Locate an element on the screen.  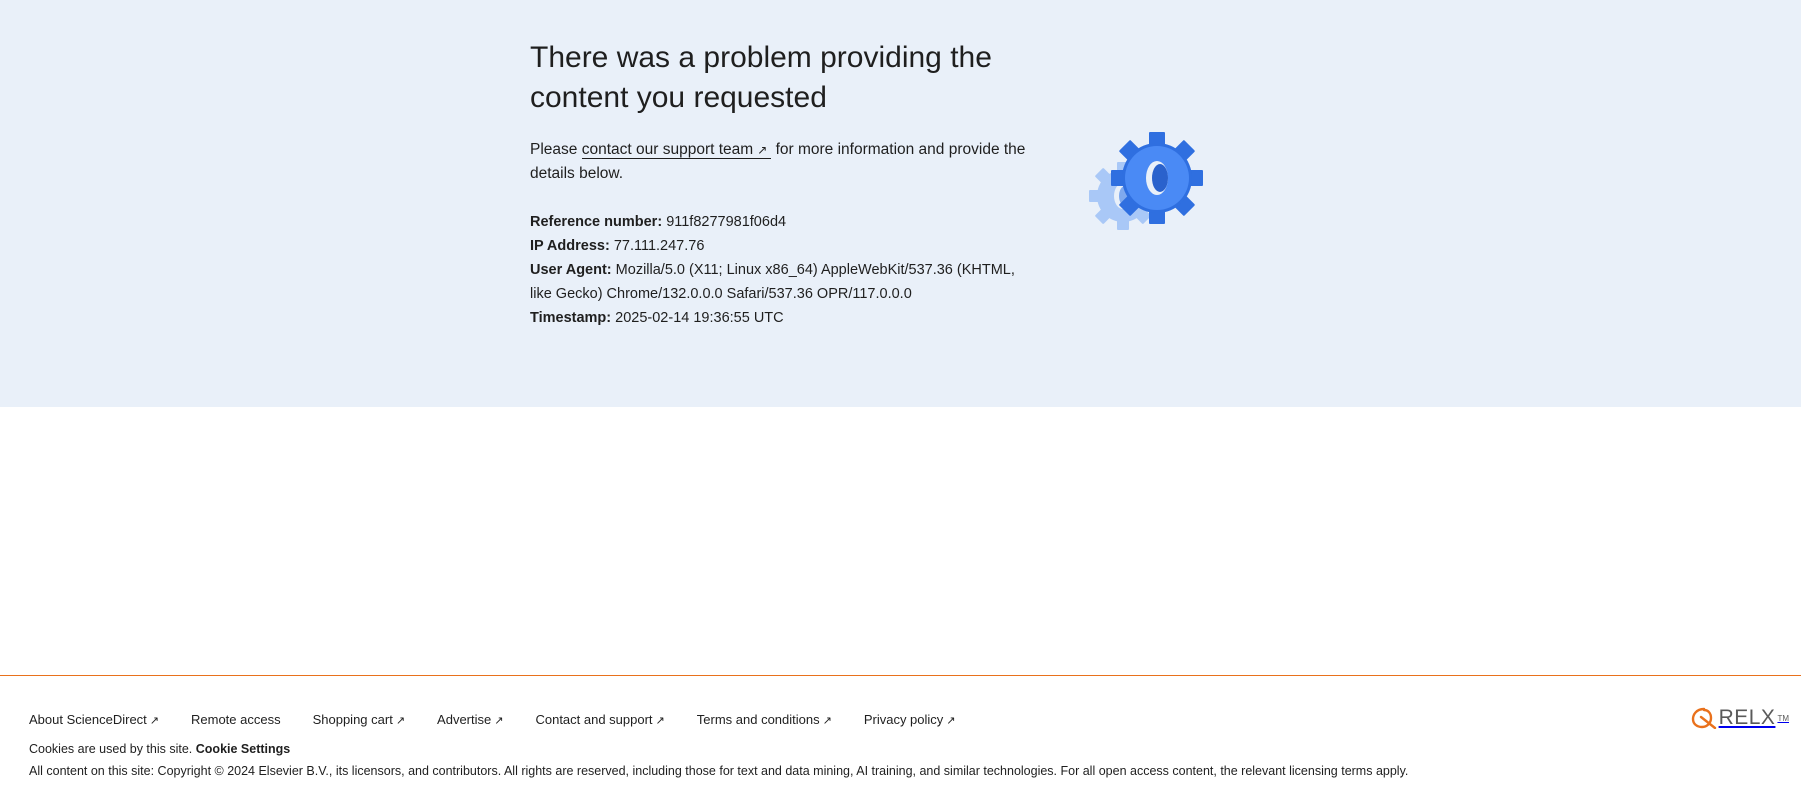
detail-timestamp: Timestamp: 2025-02-14 19:36:55 UTC is located at coordinates (785, 318).